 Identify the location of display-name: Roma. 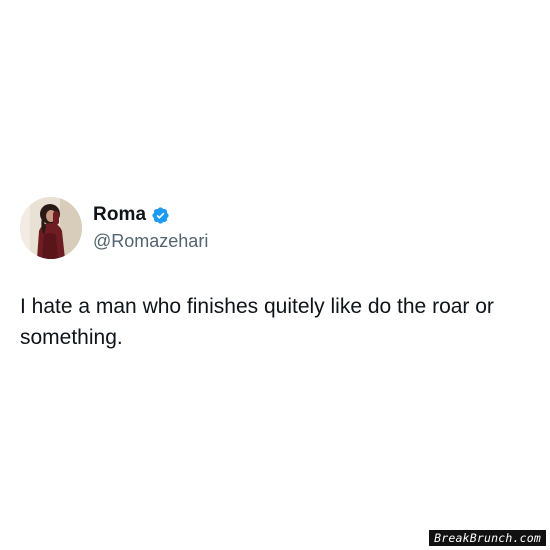
(119, 215).